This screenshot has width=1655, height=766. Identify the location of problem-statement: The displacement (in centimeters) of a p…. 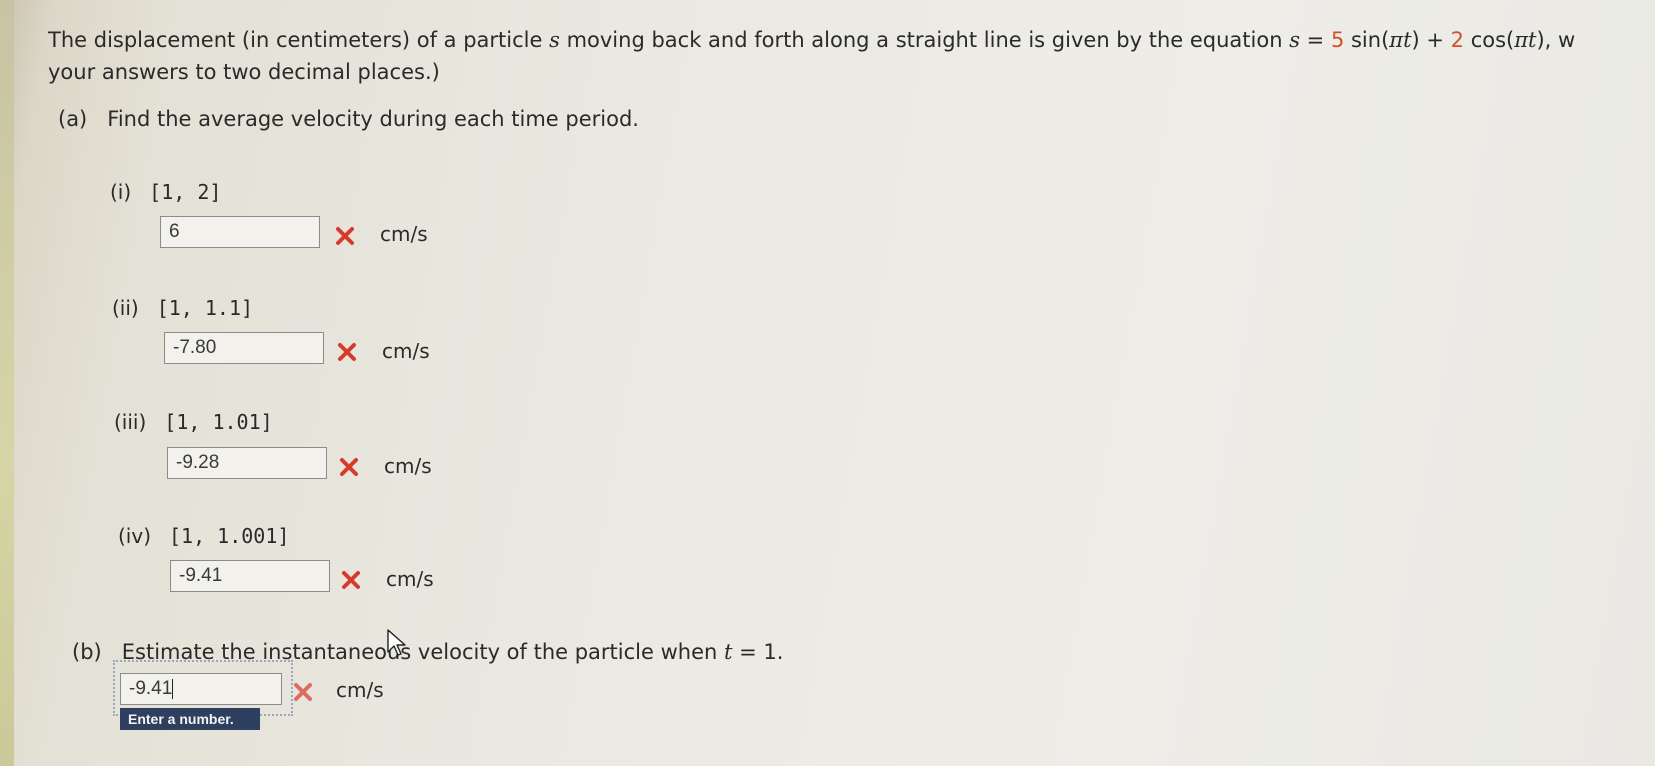
(851, 56).